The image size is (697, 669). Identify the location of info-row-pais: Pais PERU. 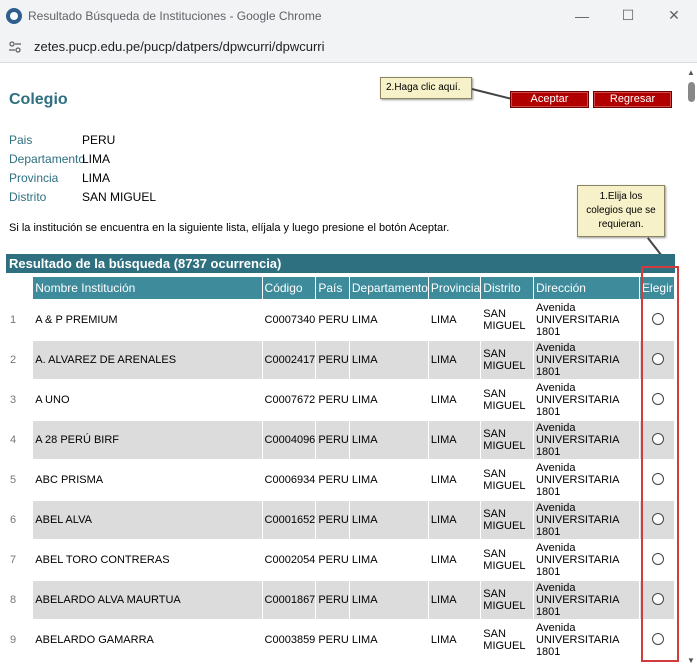
(82, 139).